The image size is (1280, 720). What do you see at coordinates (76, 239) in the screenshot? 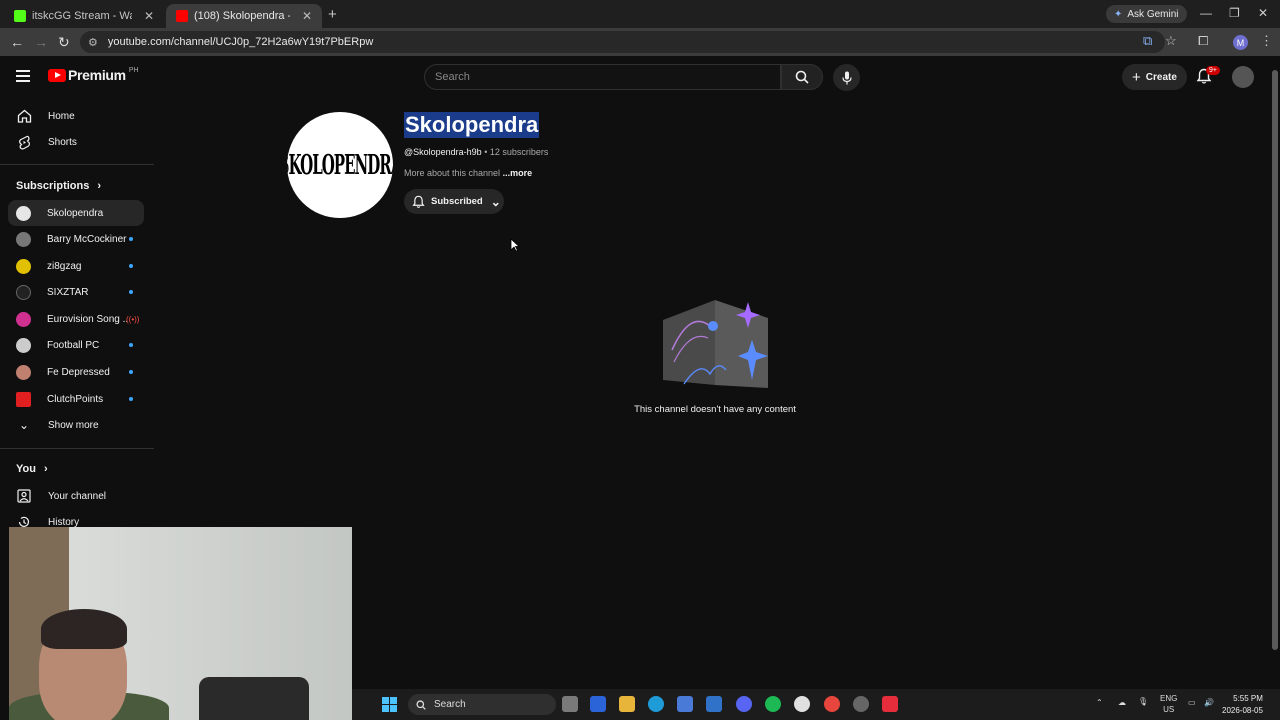
I see `sidebar-item-barry-mccockiner: Barry McCockiner` at bounding box center [76, 239].